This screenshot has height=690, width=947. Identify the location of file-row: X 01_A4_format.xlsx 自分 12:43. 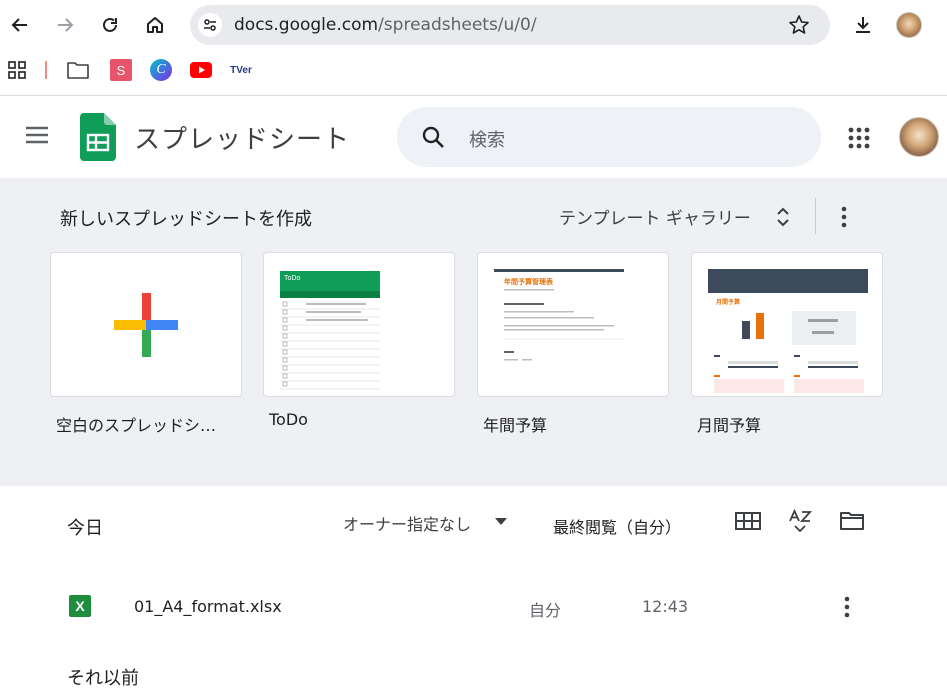
(473, 607).